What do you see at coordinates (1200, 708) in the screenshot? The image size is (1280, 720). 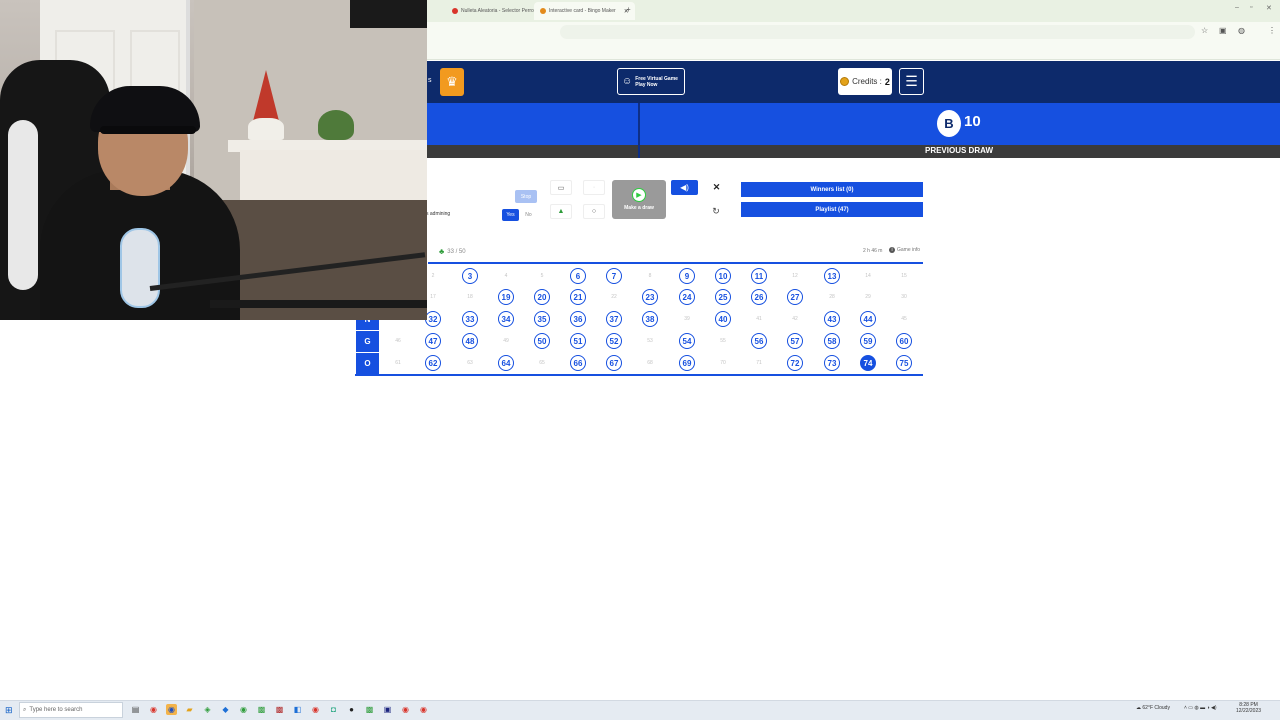 I see `tray-icons: ˄ ▭ ◍ ▬ ◑ ◀)` at bounding box center [1200, 708].